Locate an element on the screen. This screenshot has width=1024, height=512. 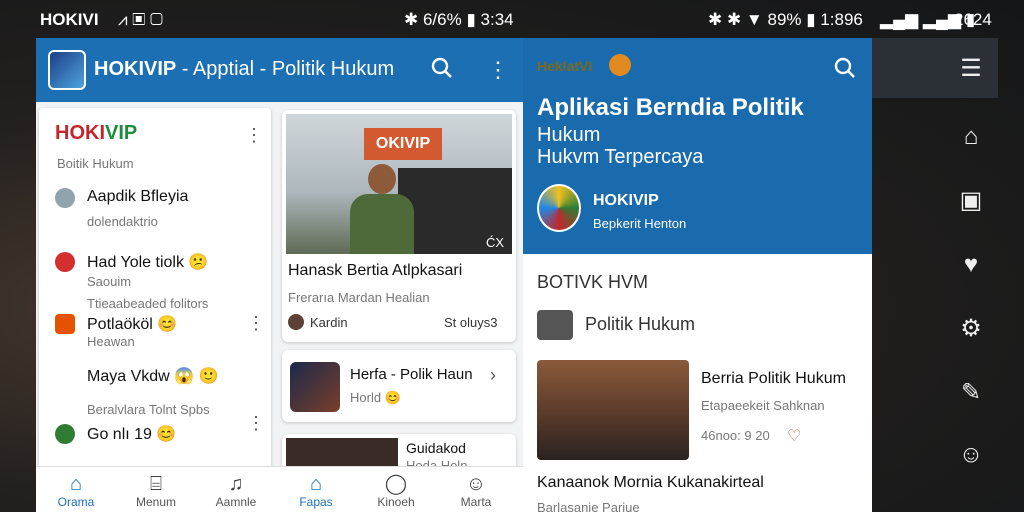
feature-sub: Frerarıa Mardan Healian is located at coordinates (359, 297).